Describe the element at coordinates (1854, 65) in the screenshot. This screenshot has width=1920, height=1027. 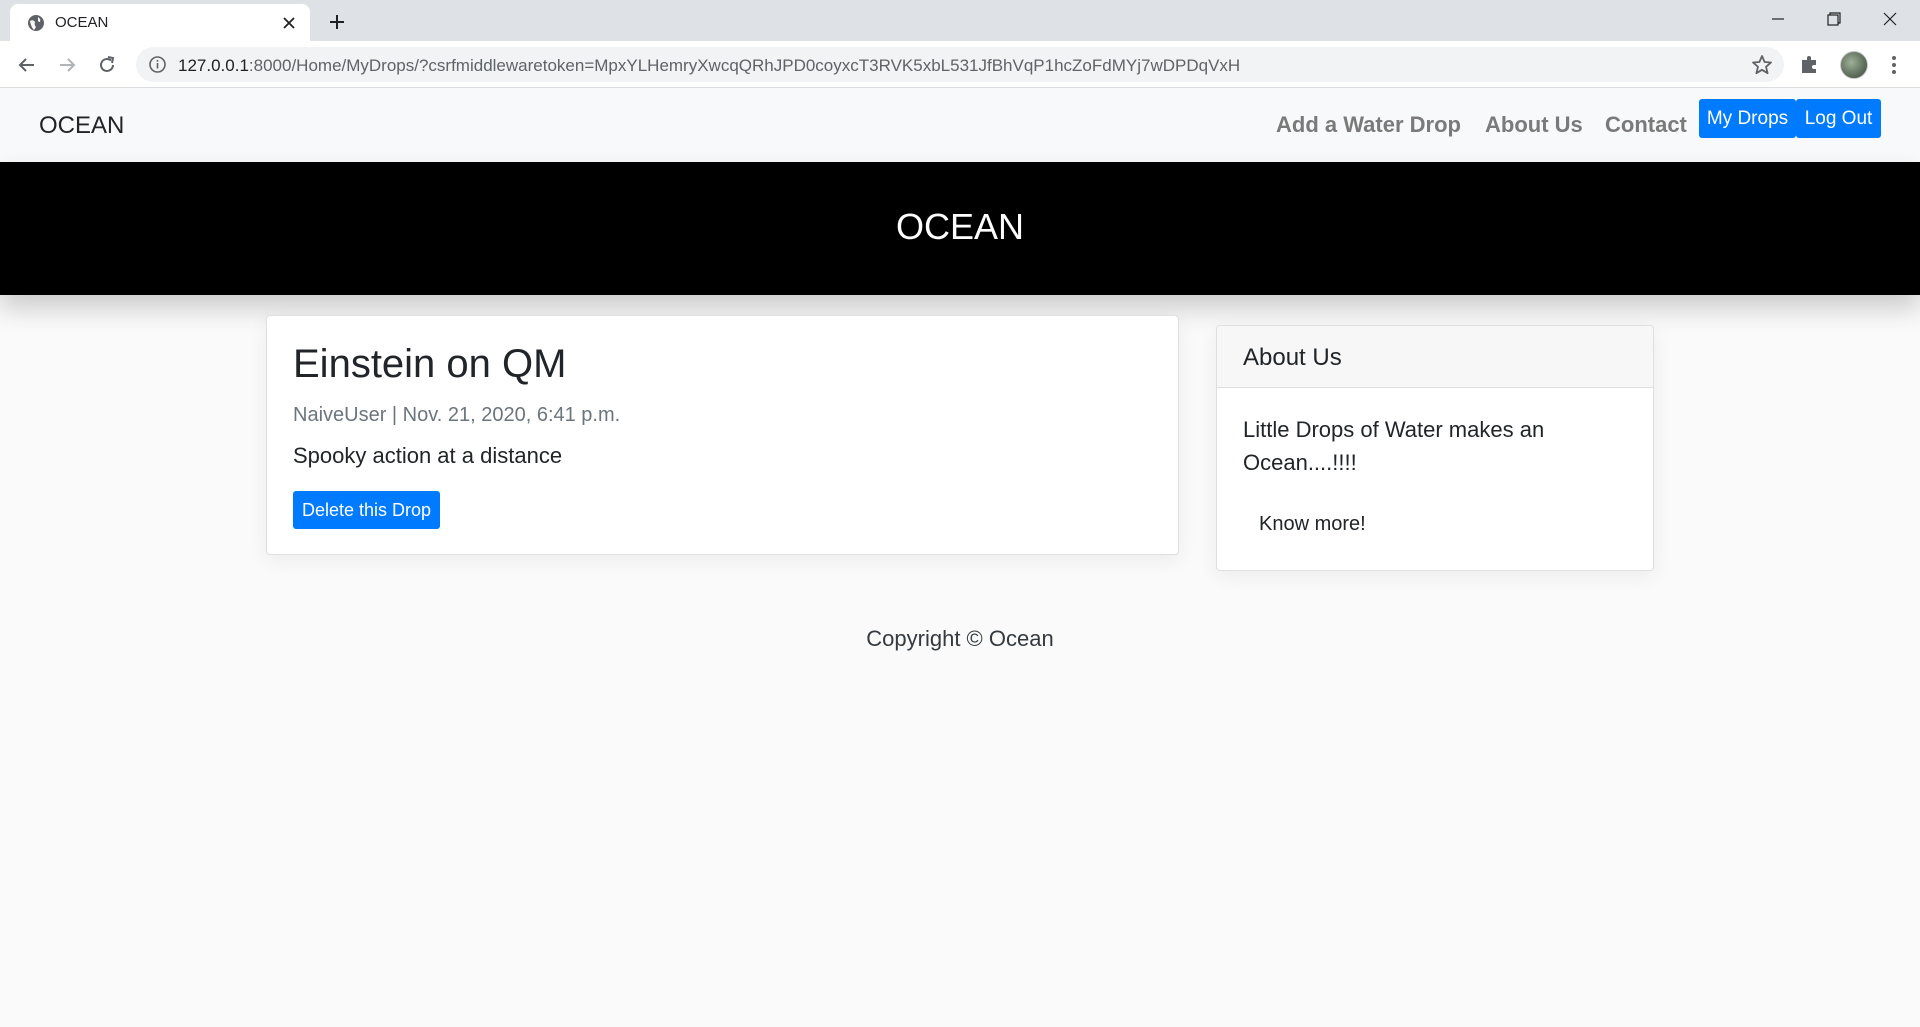
I see `profile-avatar` at that location.